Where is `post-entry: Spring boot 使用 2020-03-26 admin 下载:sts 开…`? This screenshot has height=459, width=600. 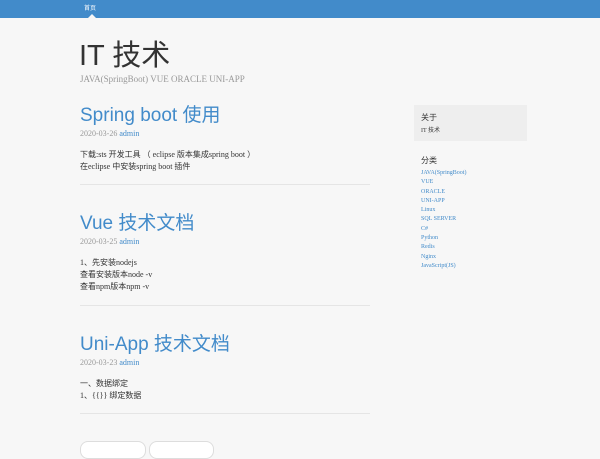 post-entry: Spring boot 使用 2020-03-26 admin 下载:sts 开… is located at coordinates (225, 144).